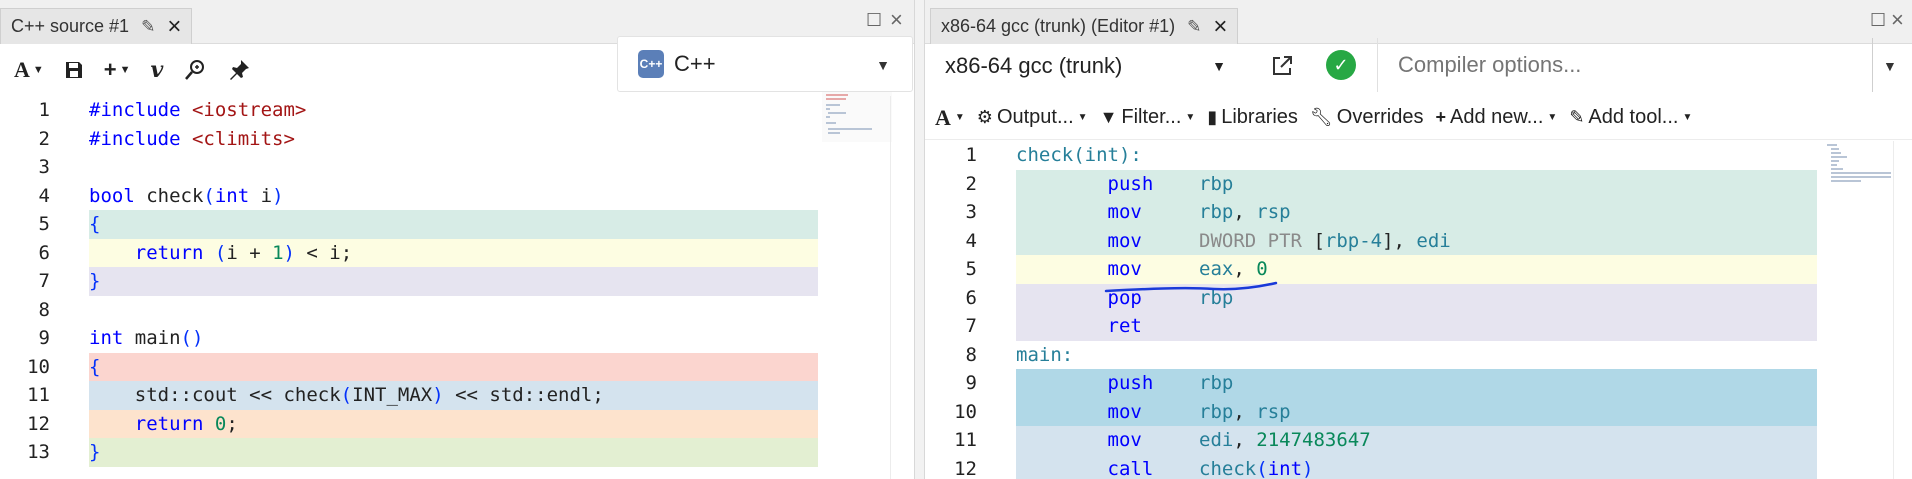 The image size is (1912, 479). Describe the element at coordinates (112, 195) in the screenshot. I see `code-token: bool` at that location.